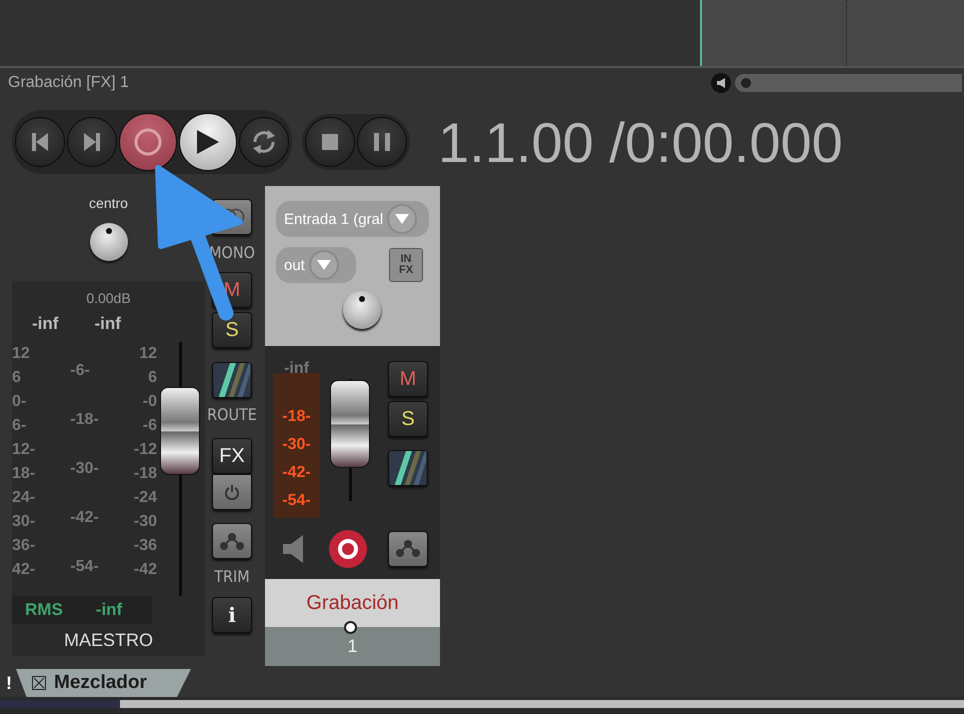 This screenshot has height=714, width=964. Describe the element at coordinates (145, 474) in the screenshot. I see `scale-label: -18` at that location.